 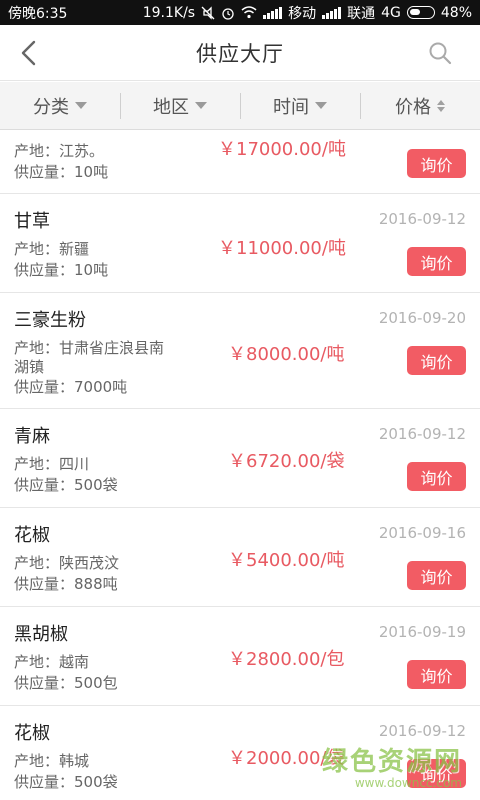 I want to click on page-title: 供应大厅, so click(x=240, y=53).